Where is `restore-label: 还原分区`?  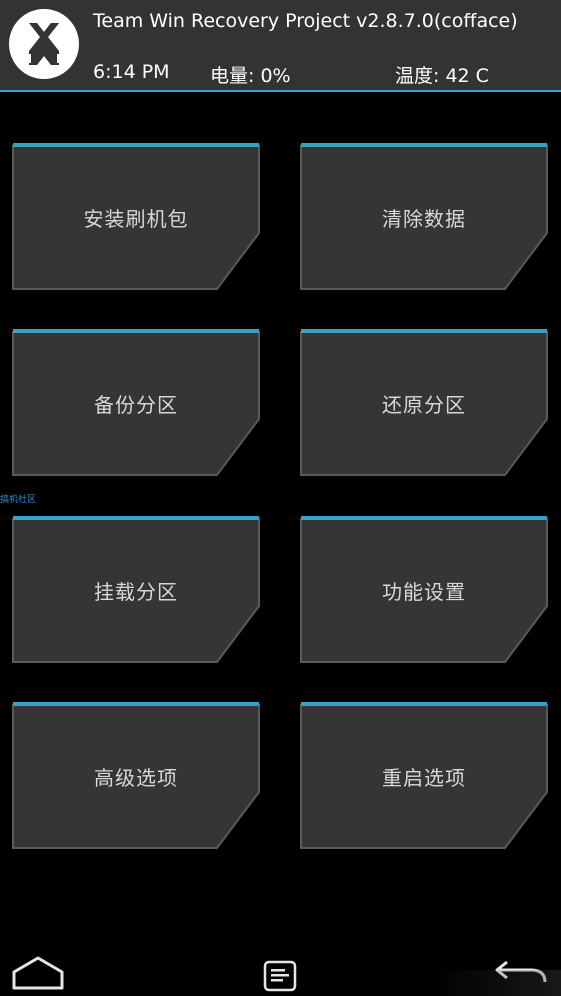 restore-label: 还原分区 is located at coordinates (424, 404).